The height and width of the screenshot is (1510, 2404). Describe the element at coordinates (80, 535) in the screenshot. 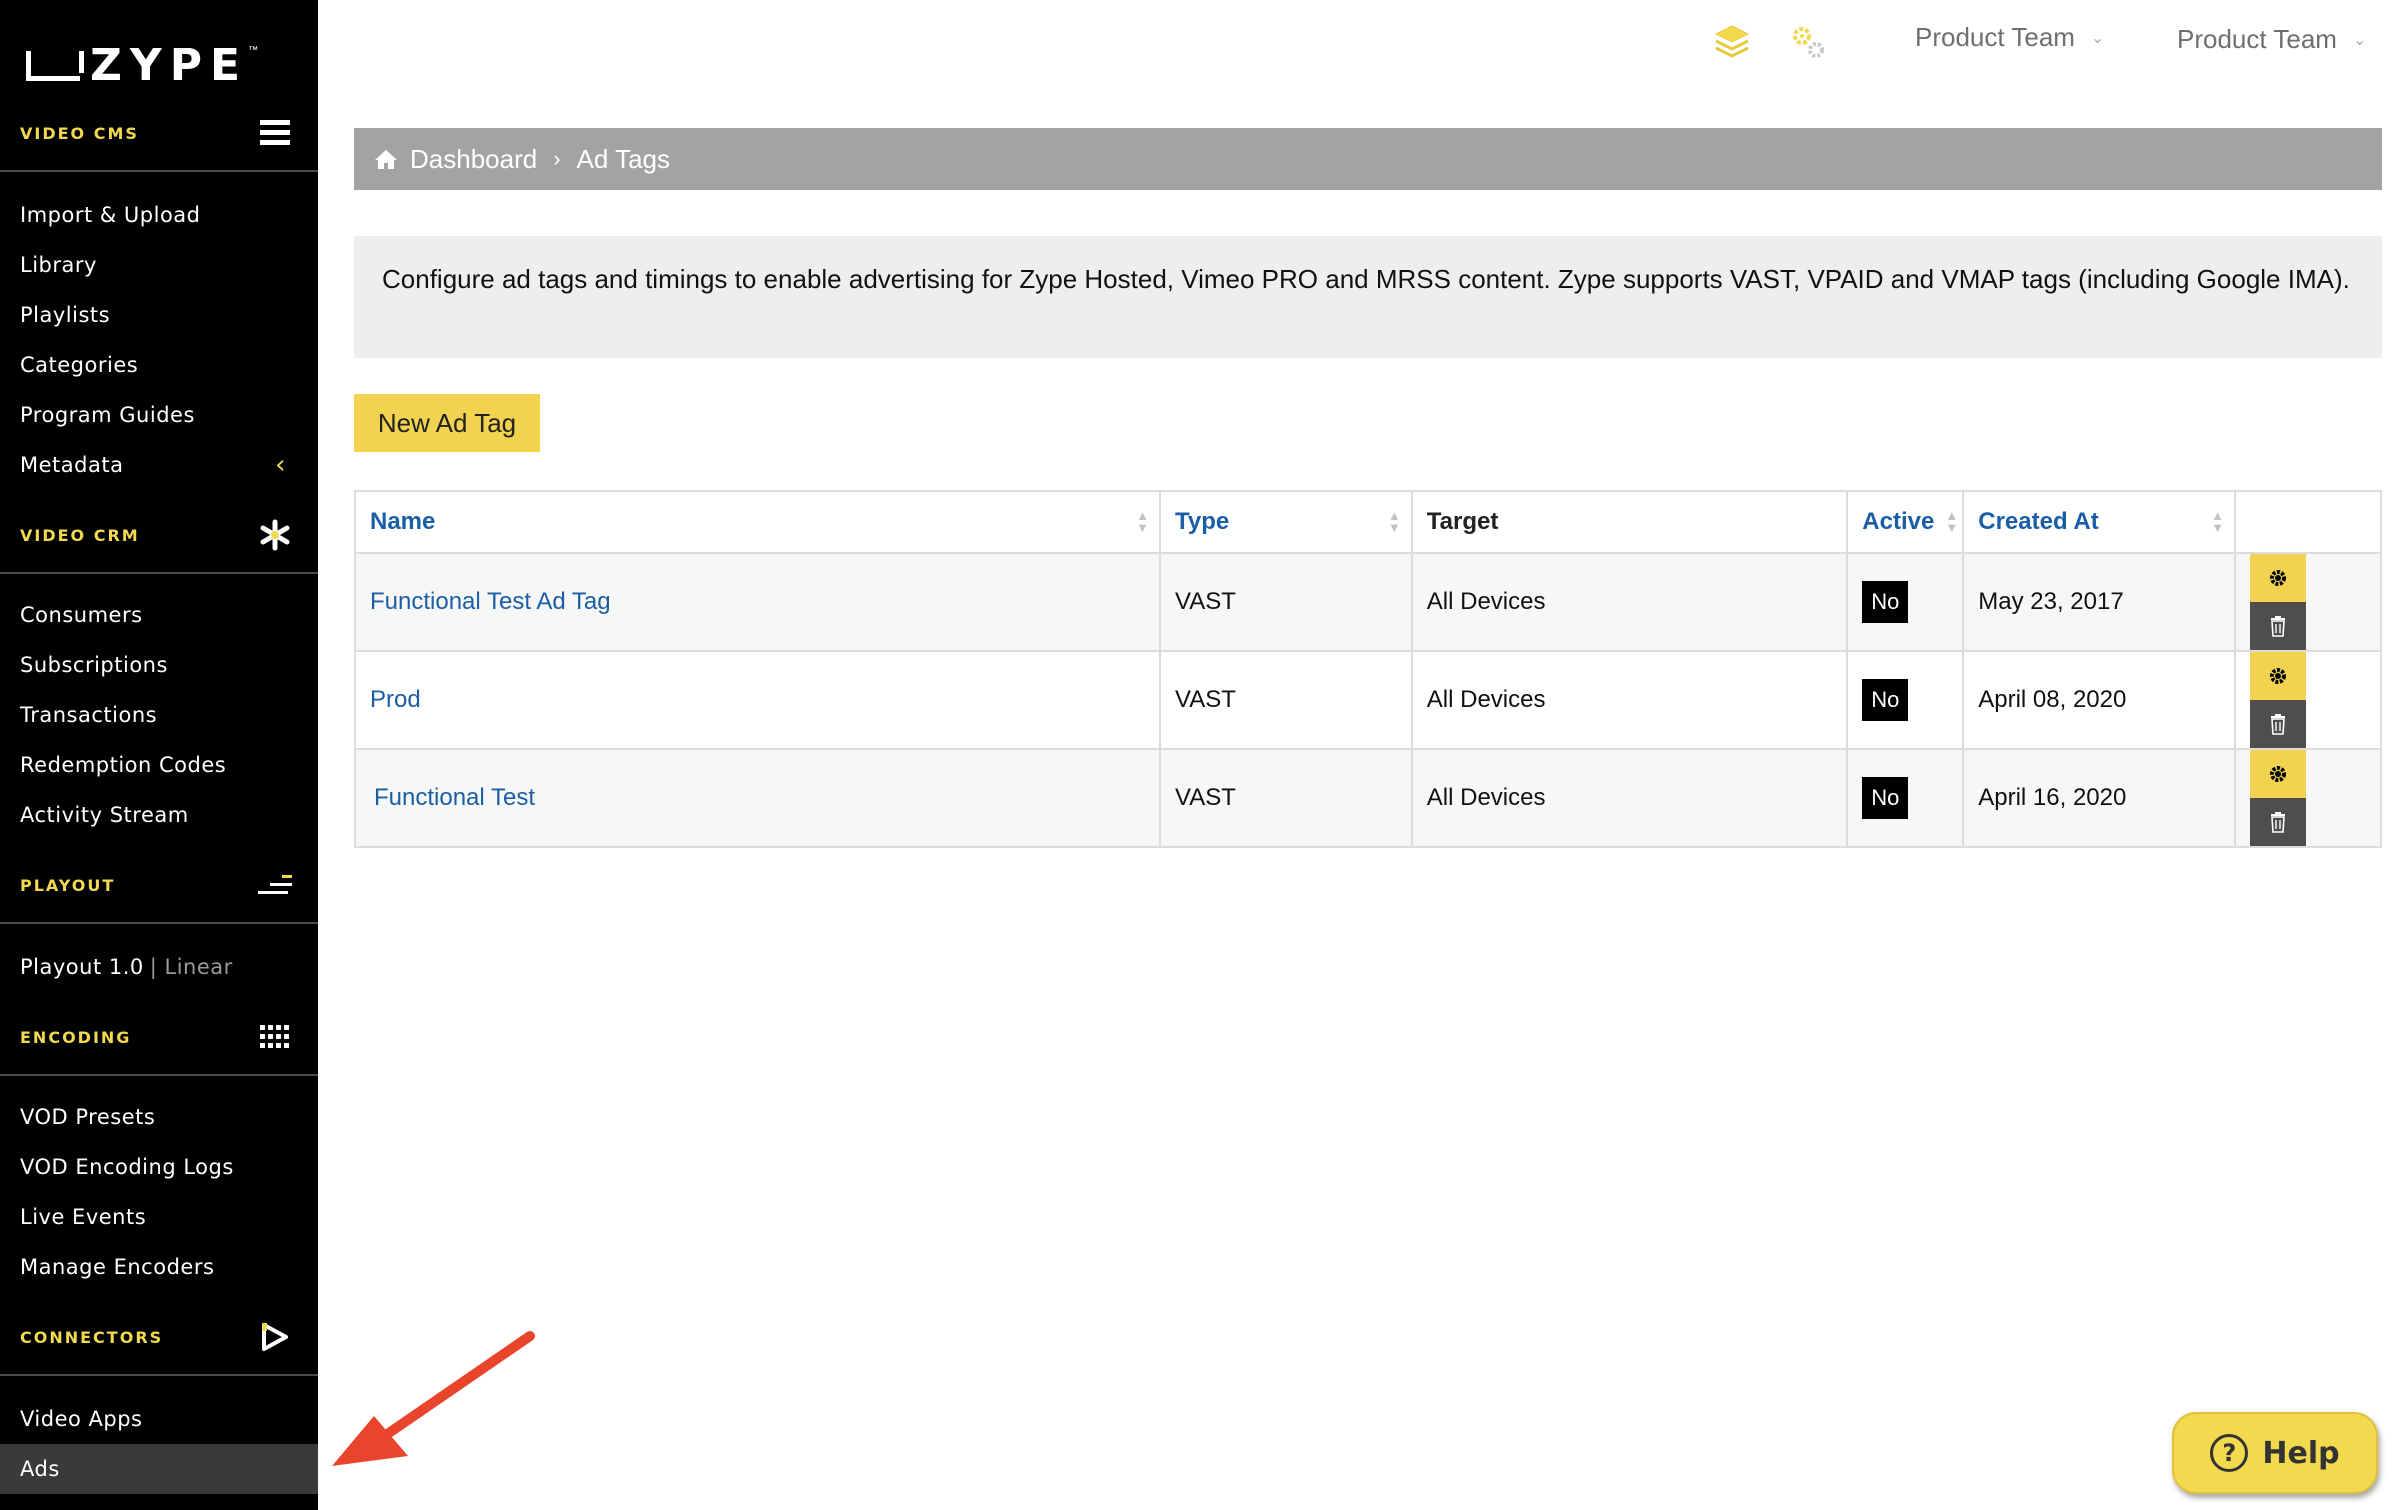

I see `section-title: VIDEO CRM` at that location.